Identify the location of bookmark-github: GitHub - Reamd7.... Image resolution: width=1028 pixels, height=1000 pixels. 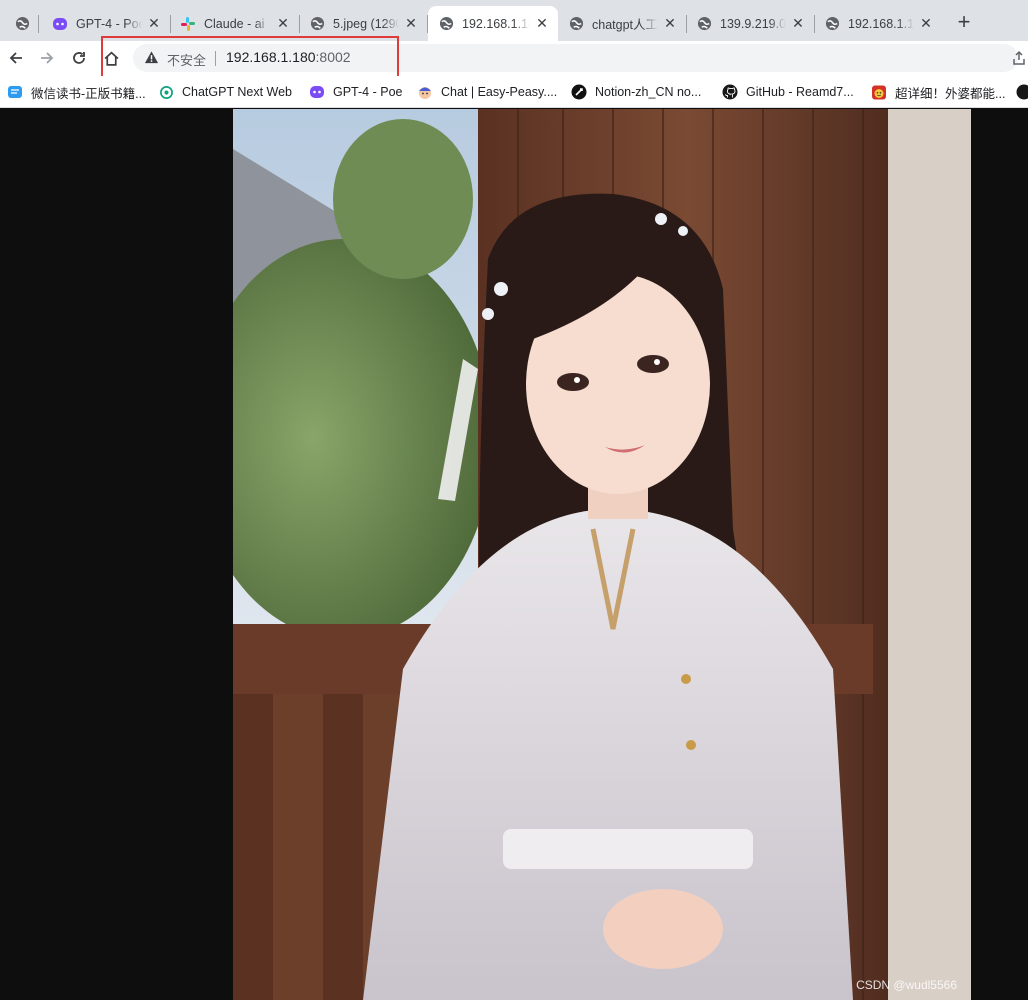
(788, 92).